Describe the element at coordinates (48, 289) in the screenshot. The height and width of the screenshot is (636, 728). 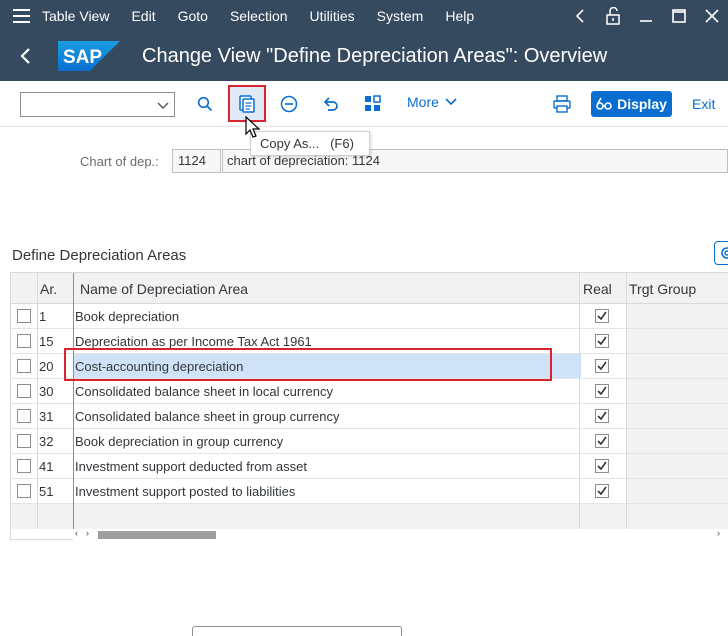
I see `column-header-ar: Ar.` at that location.